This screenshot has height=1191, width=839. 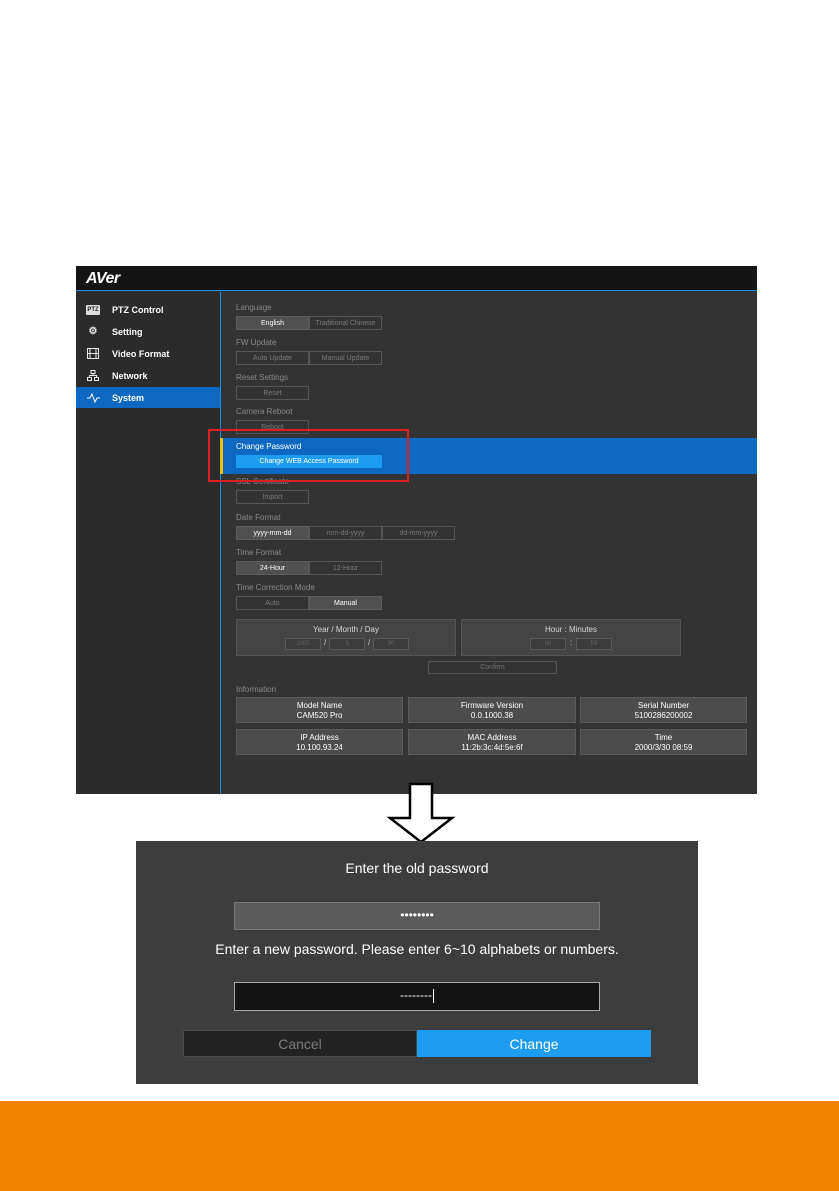 I want to click on time-correction-label: Time Correction Mode, so click(x=275, y=587).